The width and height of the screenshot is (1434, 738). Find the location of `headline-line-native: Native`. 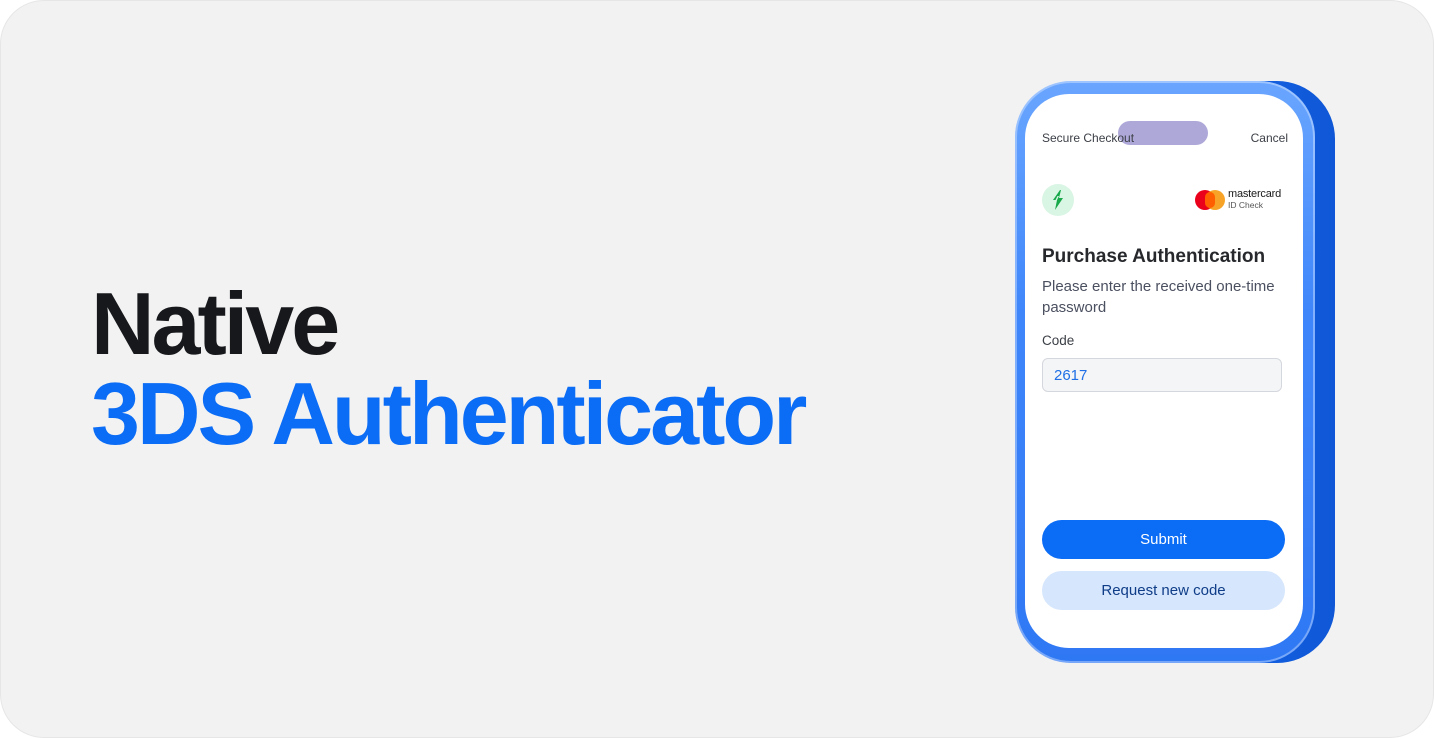

headline-line-native: Native is located at coordinates (215, 323).